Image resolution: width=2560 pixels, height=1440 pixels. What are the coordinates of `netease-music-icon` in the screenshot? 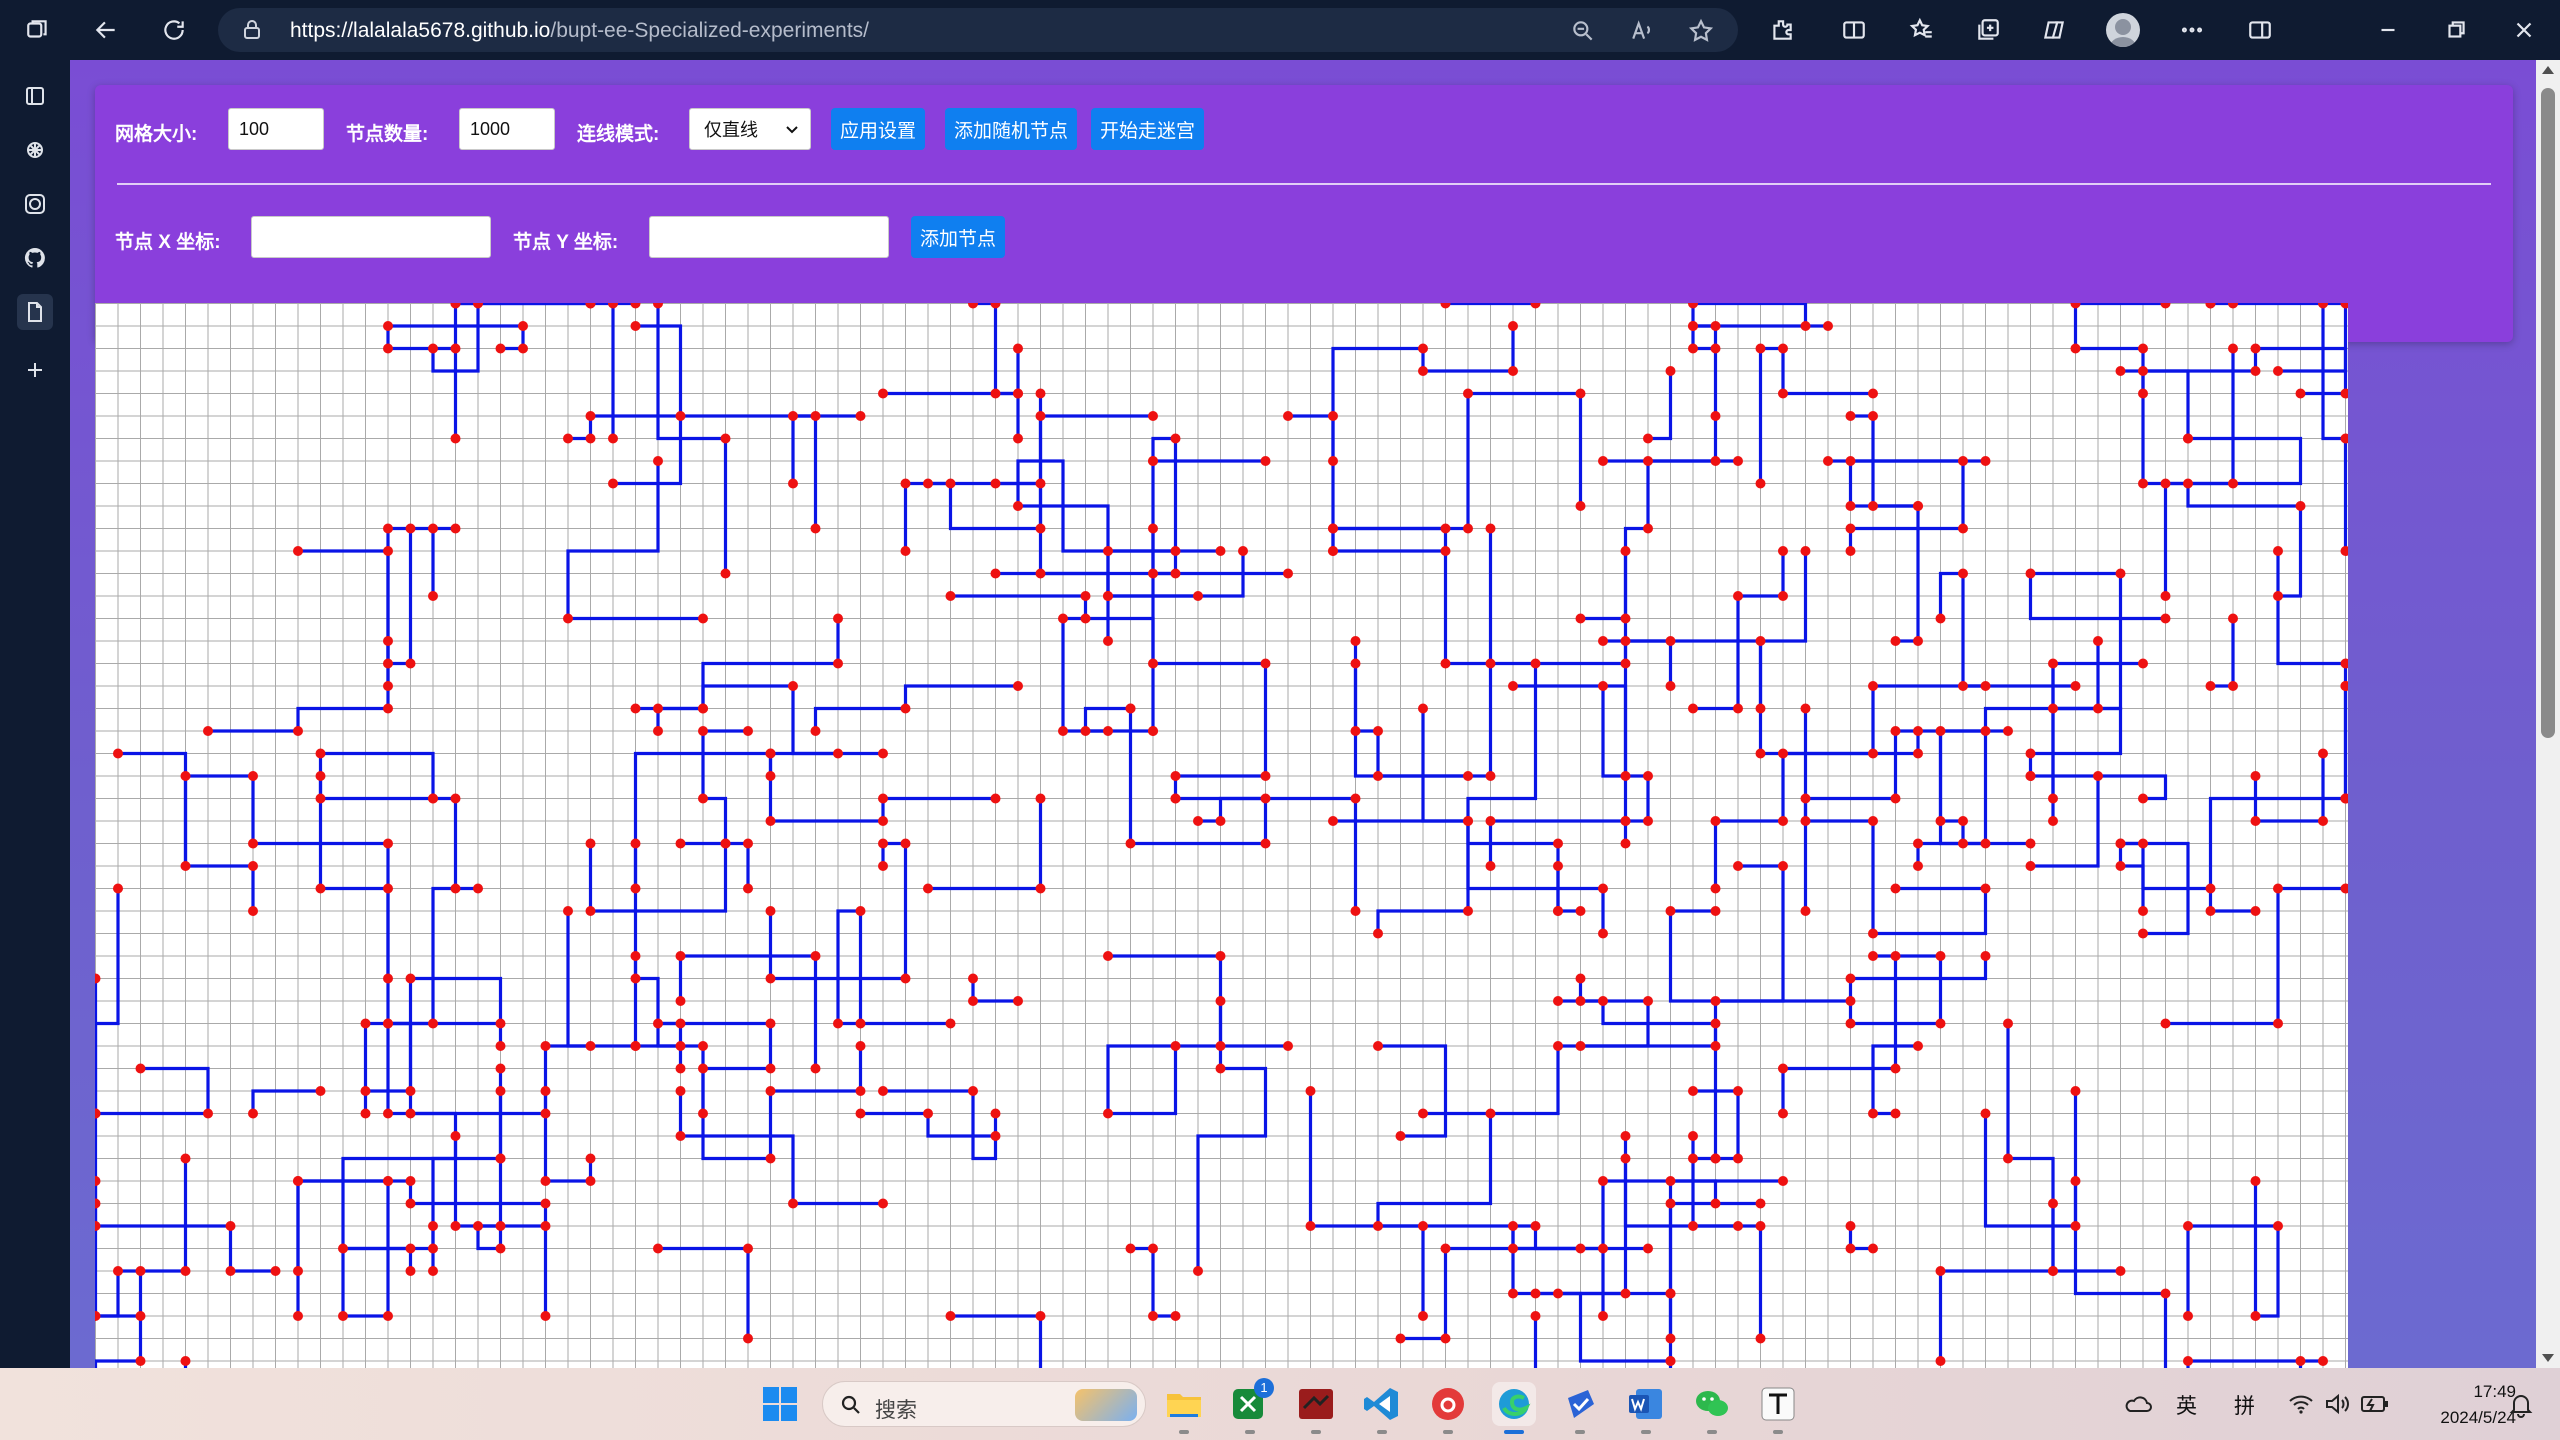 It's located at (1448, 1408).